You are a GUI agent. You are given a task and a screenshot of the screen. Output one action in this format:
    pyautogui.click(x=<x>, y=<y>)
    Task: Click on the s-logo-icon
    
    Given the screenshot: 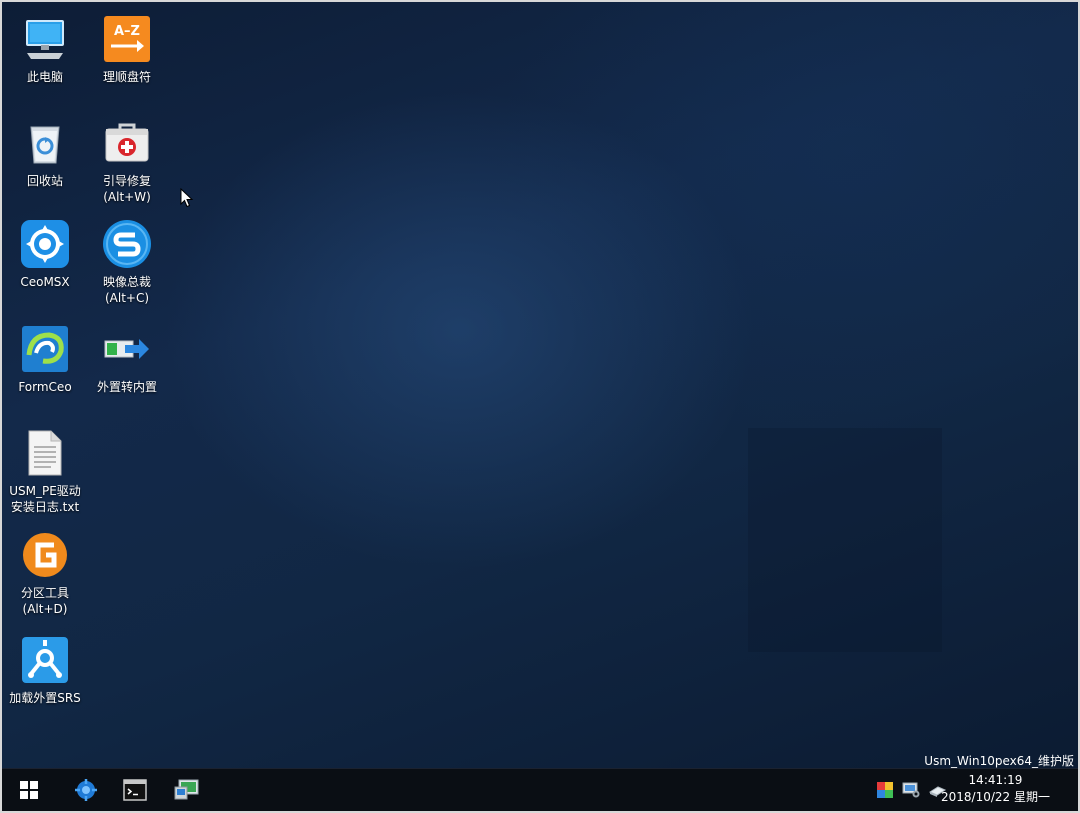 What is the action you would take?
    pyautogui.click(x=127, y=244)
    